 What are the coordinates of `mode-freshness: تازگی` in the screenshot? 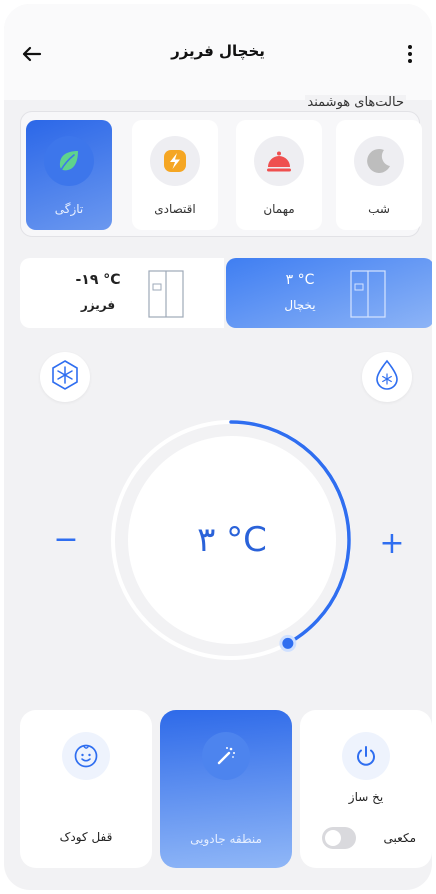 It's located at (69, 175).